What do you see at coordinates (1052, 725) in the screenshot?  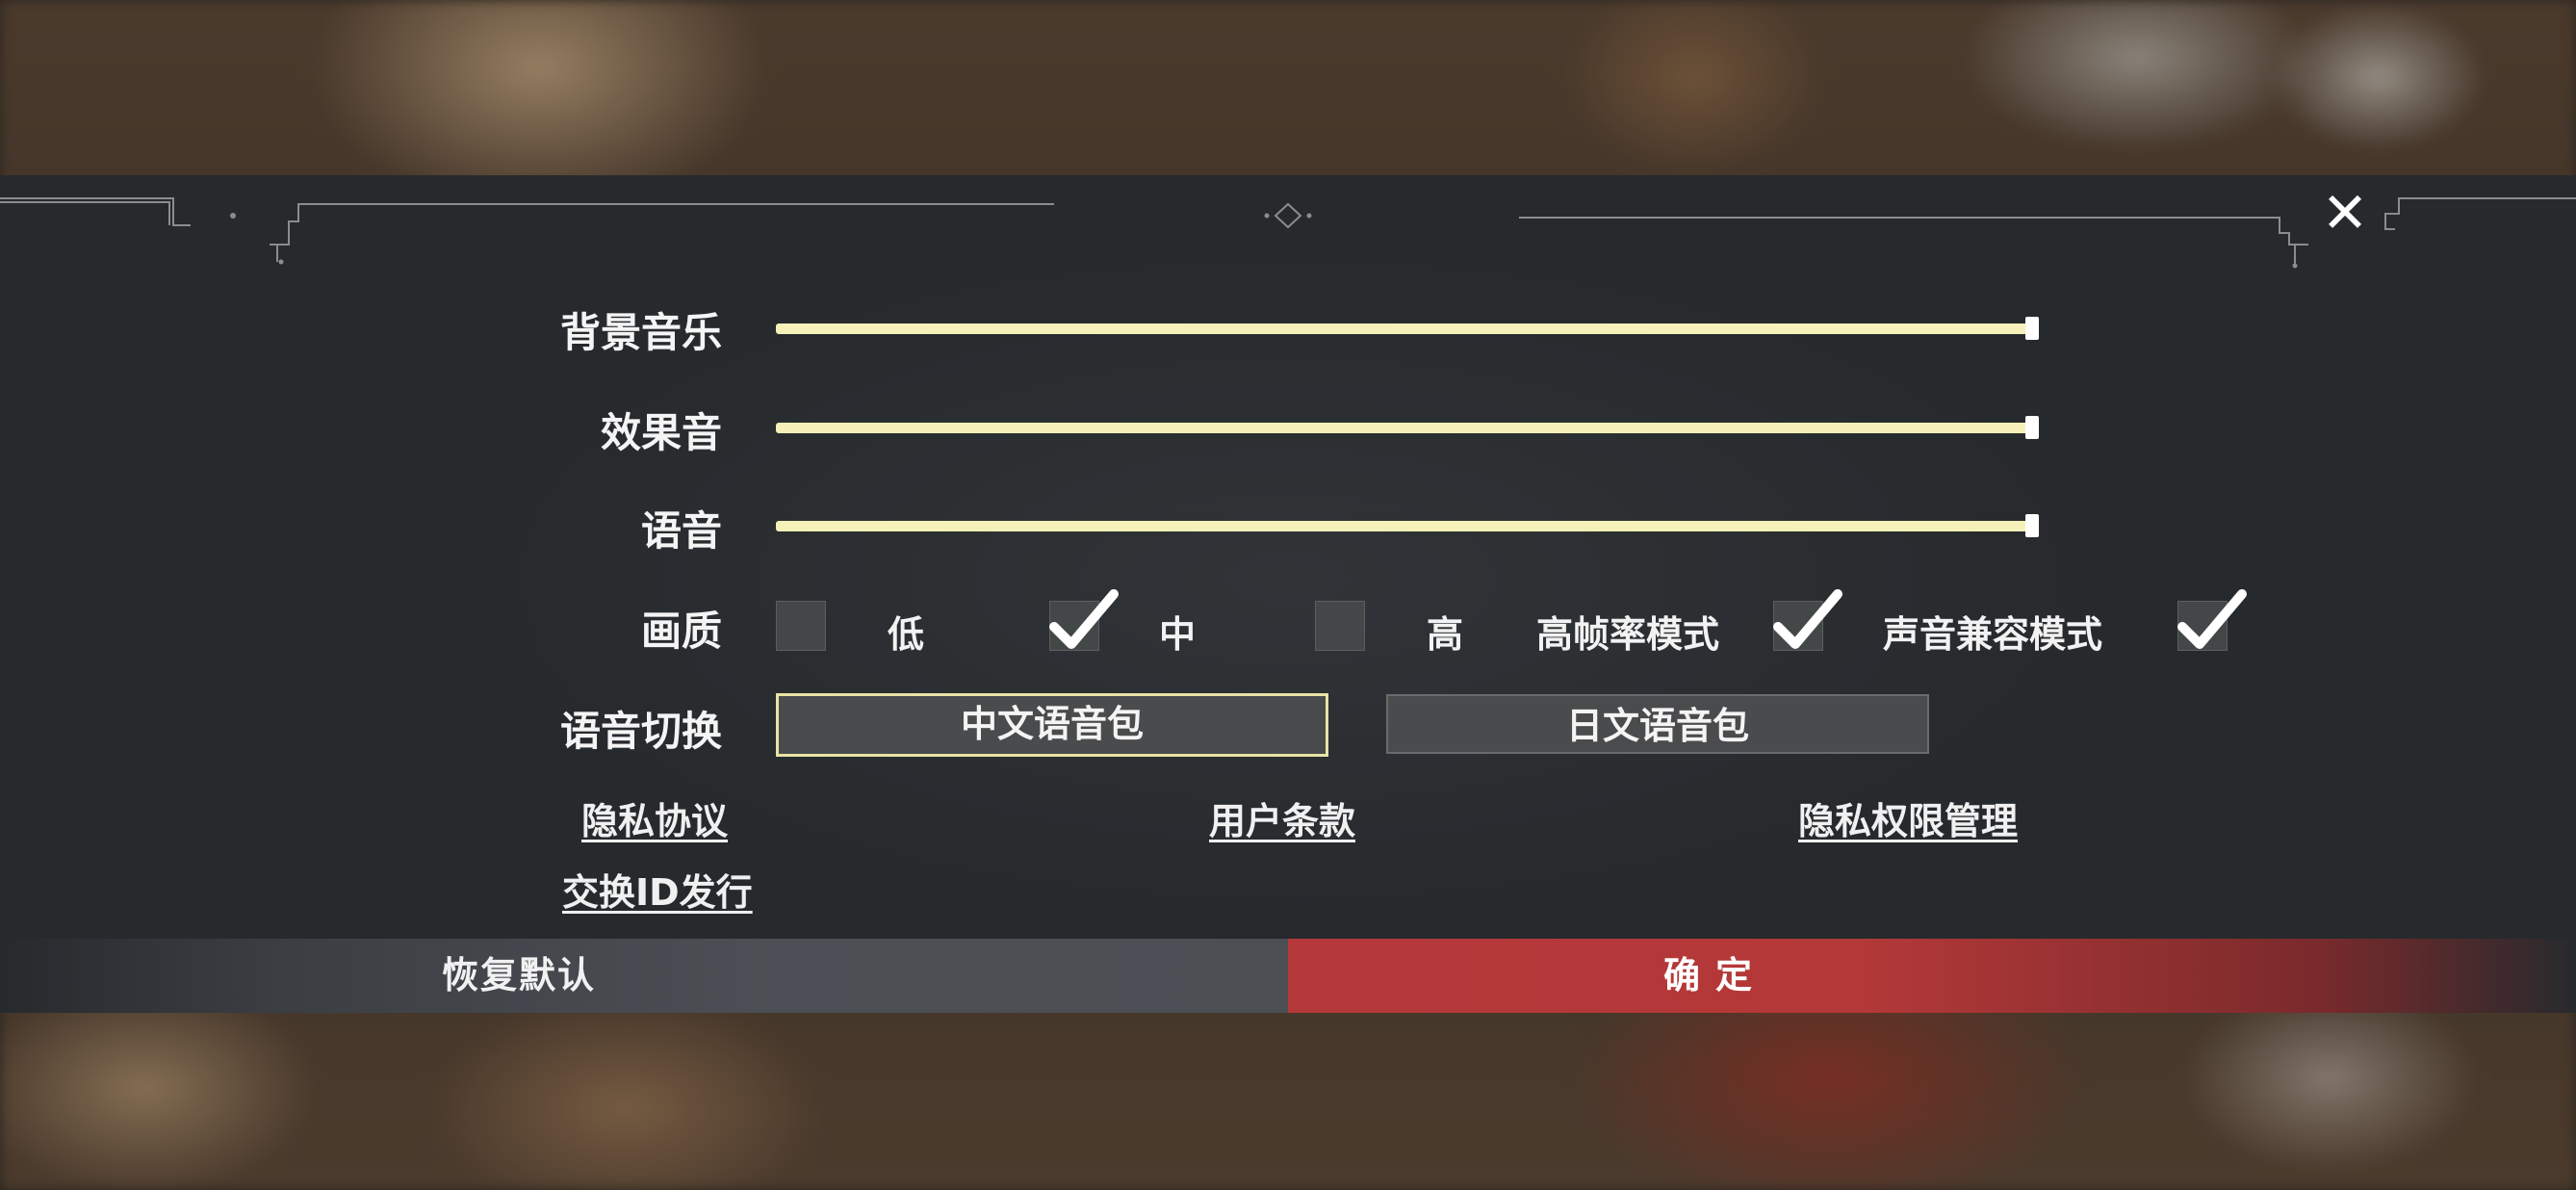 I see `chinese-voice-pack-button: 中文语音包` at bounding box center [1052, 725].